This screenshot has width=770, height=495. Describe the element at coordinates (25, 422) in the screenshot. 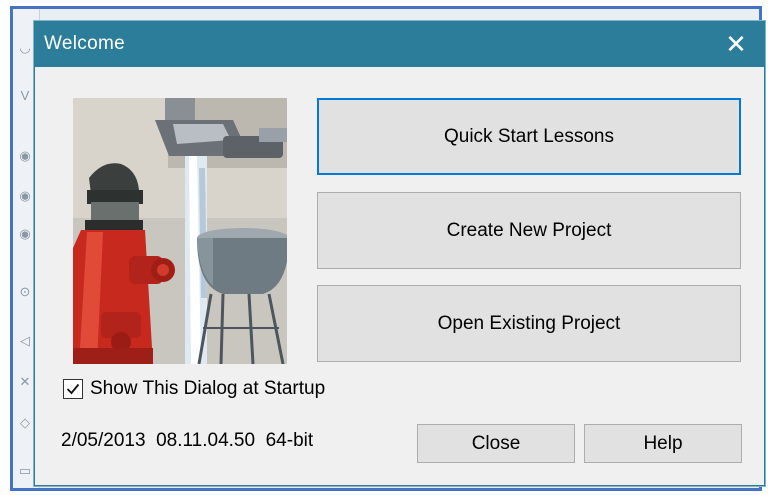

I see `toolbar-icon: ◇` at that location.